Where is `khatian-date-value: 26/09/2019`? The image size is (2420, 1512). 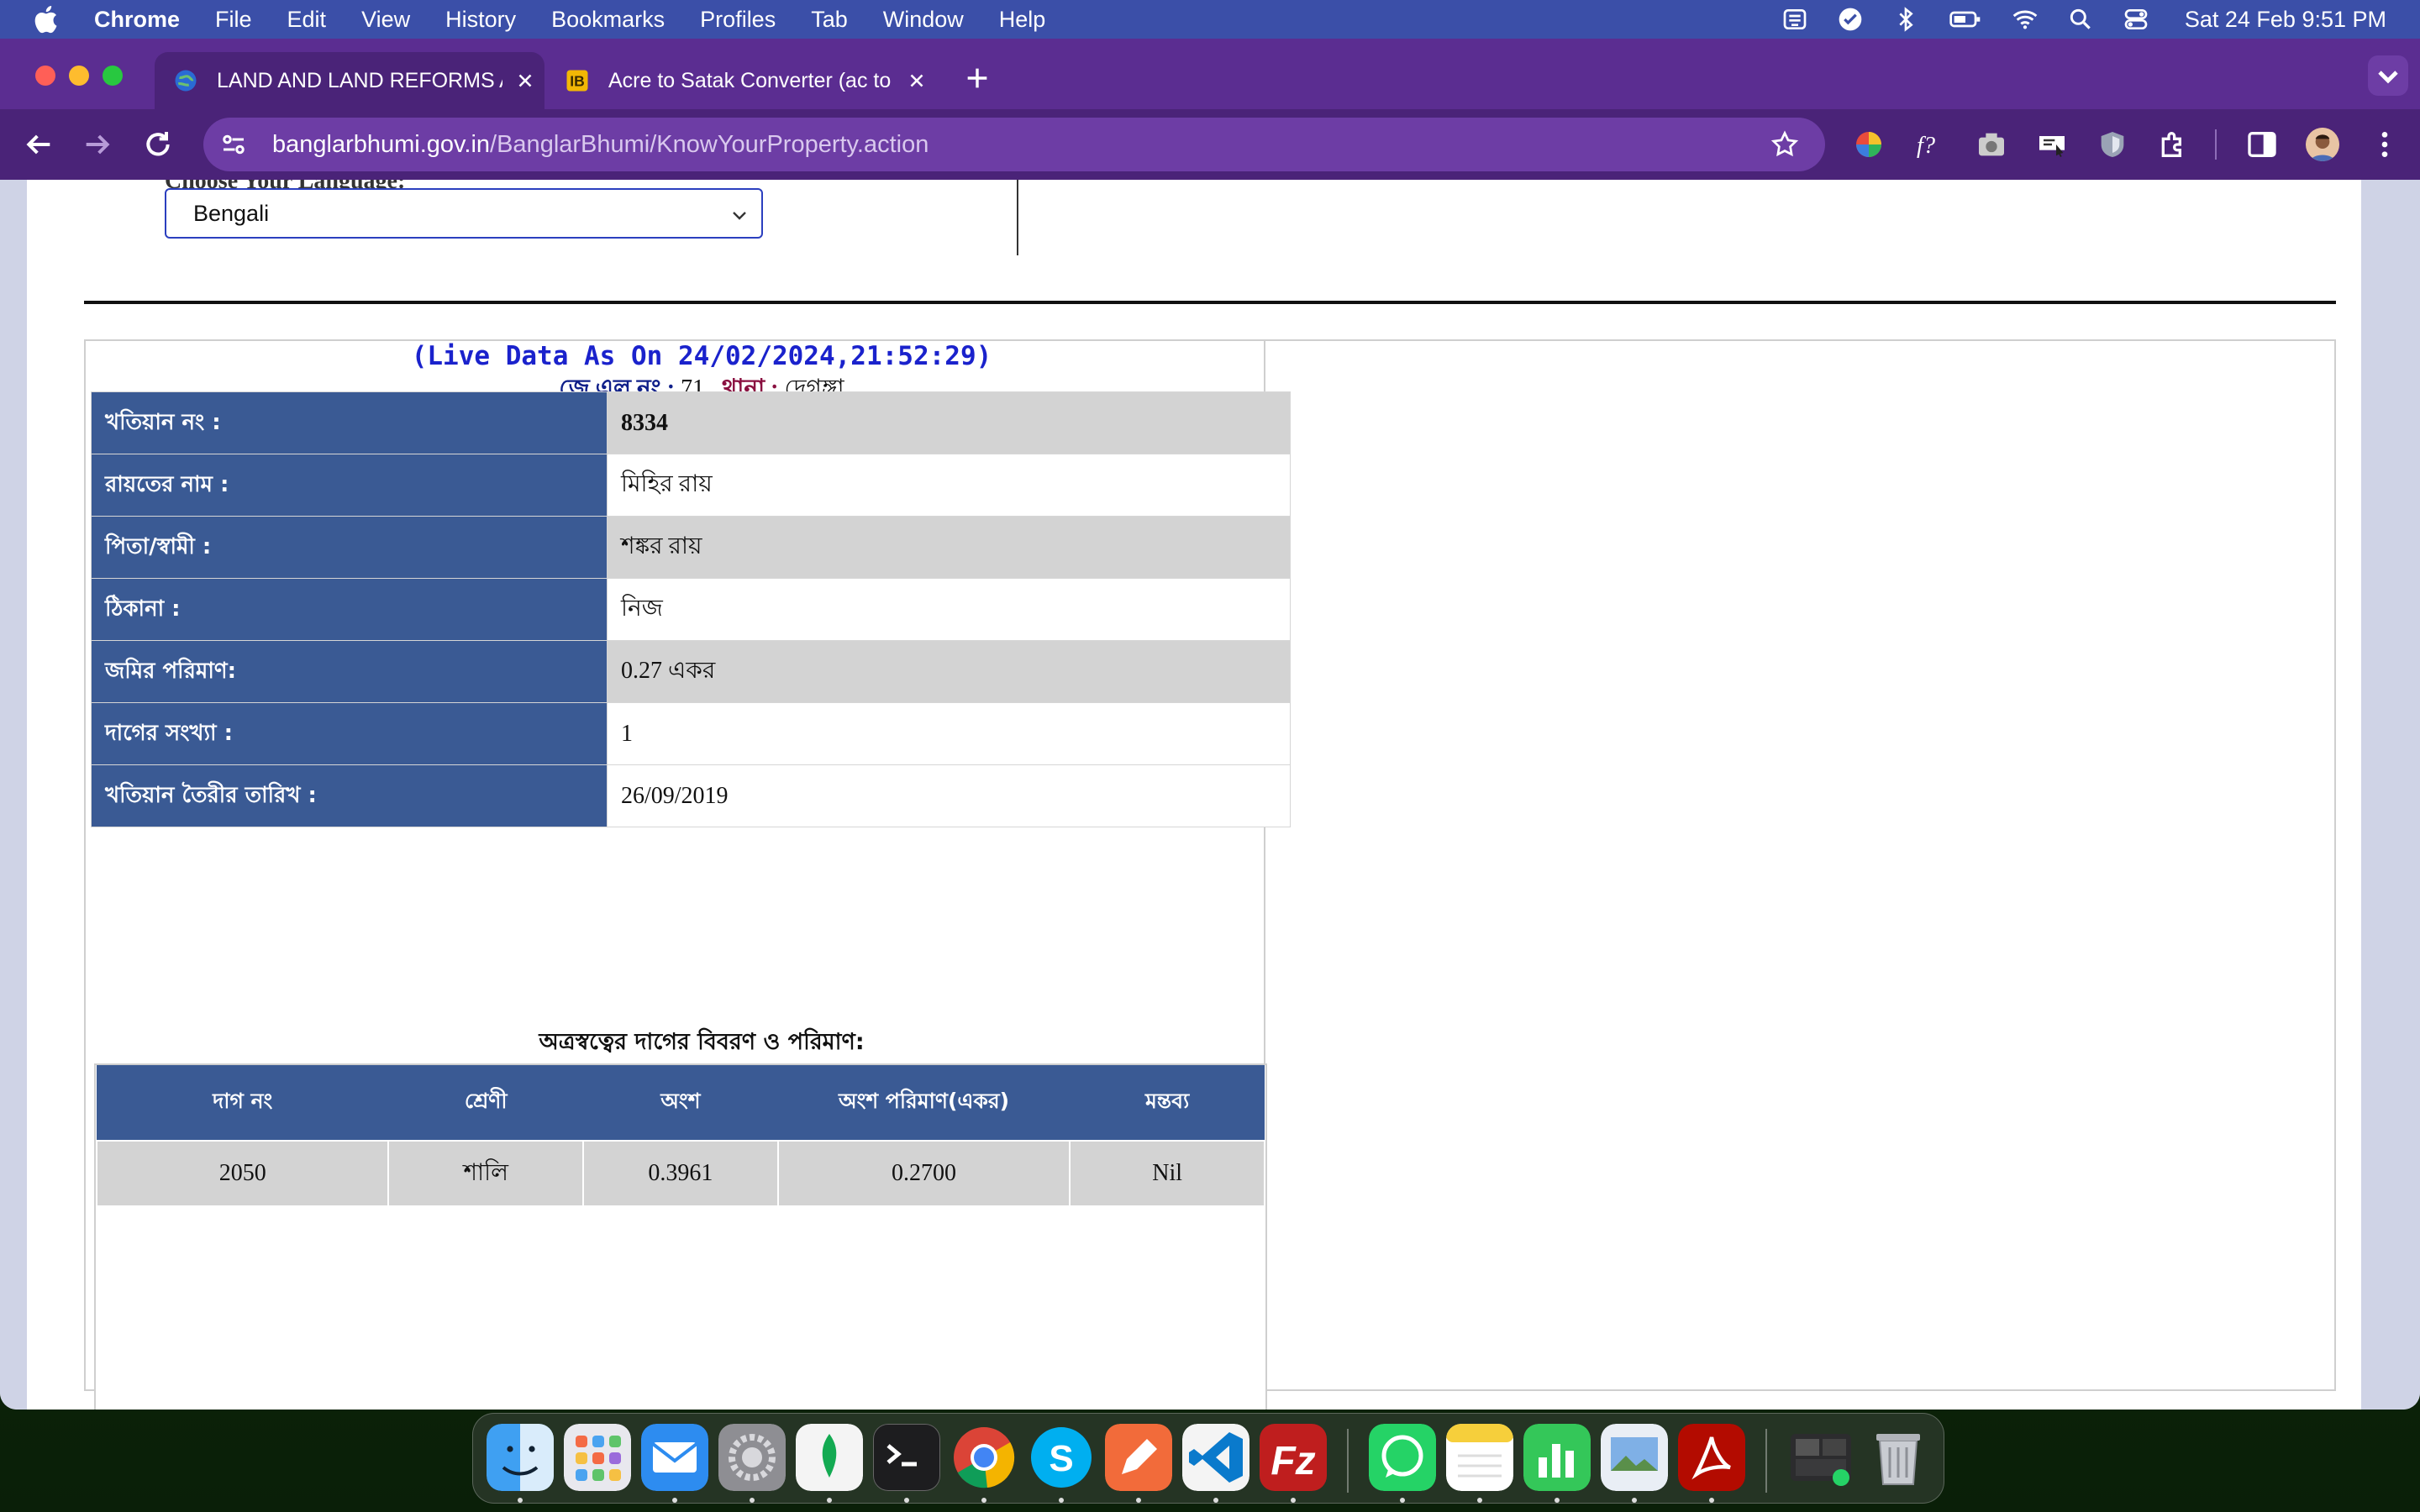 khatian-date-value: 26/09/2019 is located at coordinates (949, 795).